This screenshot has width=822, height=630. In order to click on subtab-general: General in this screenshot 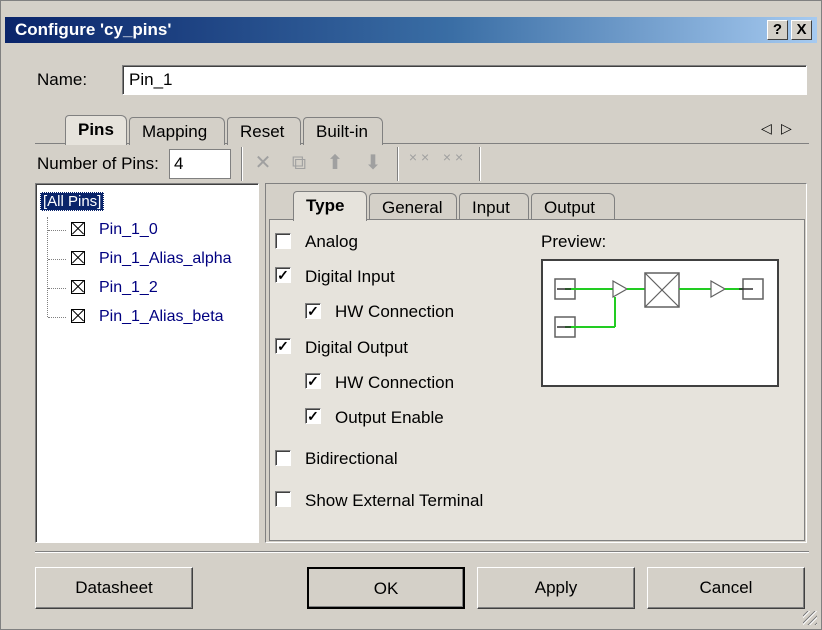, I will do `click(413, 207)`.